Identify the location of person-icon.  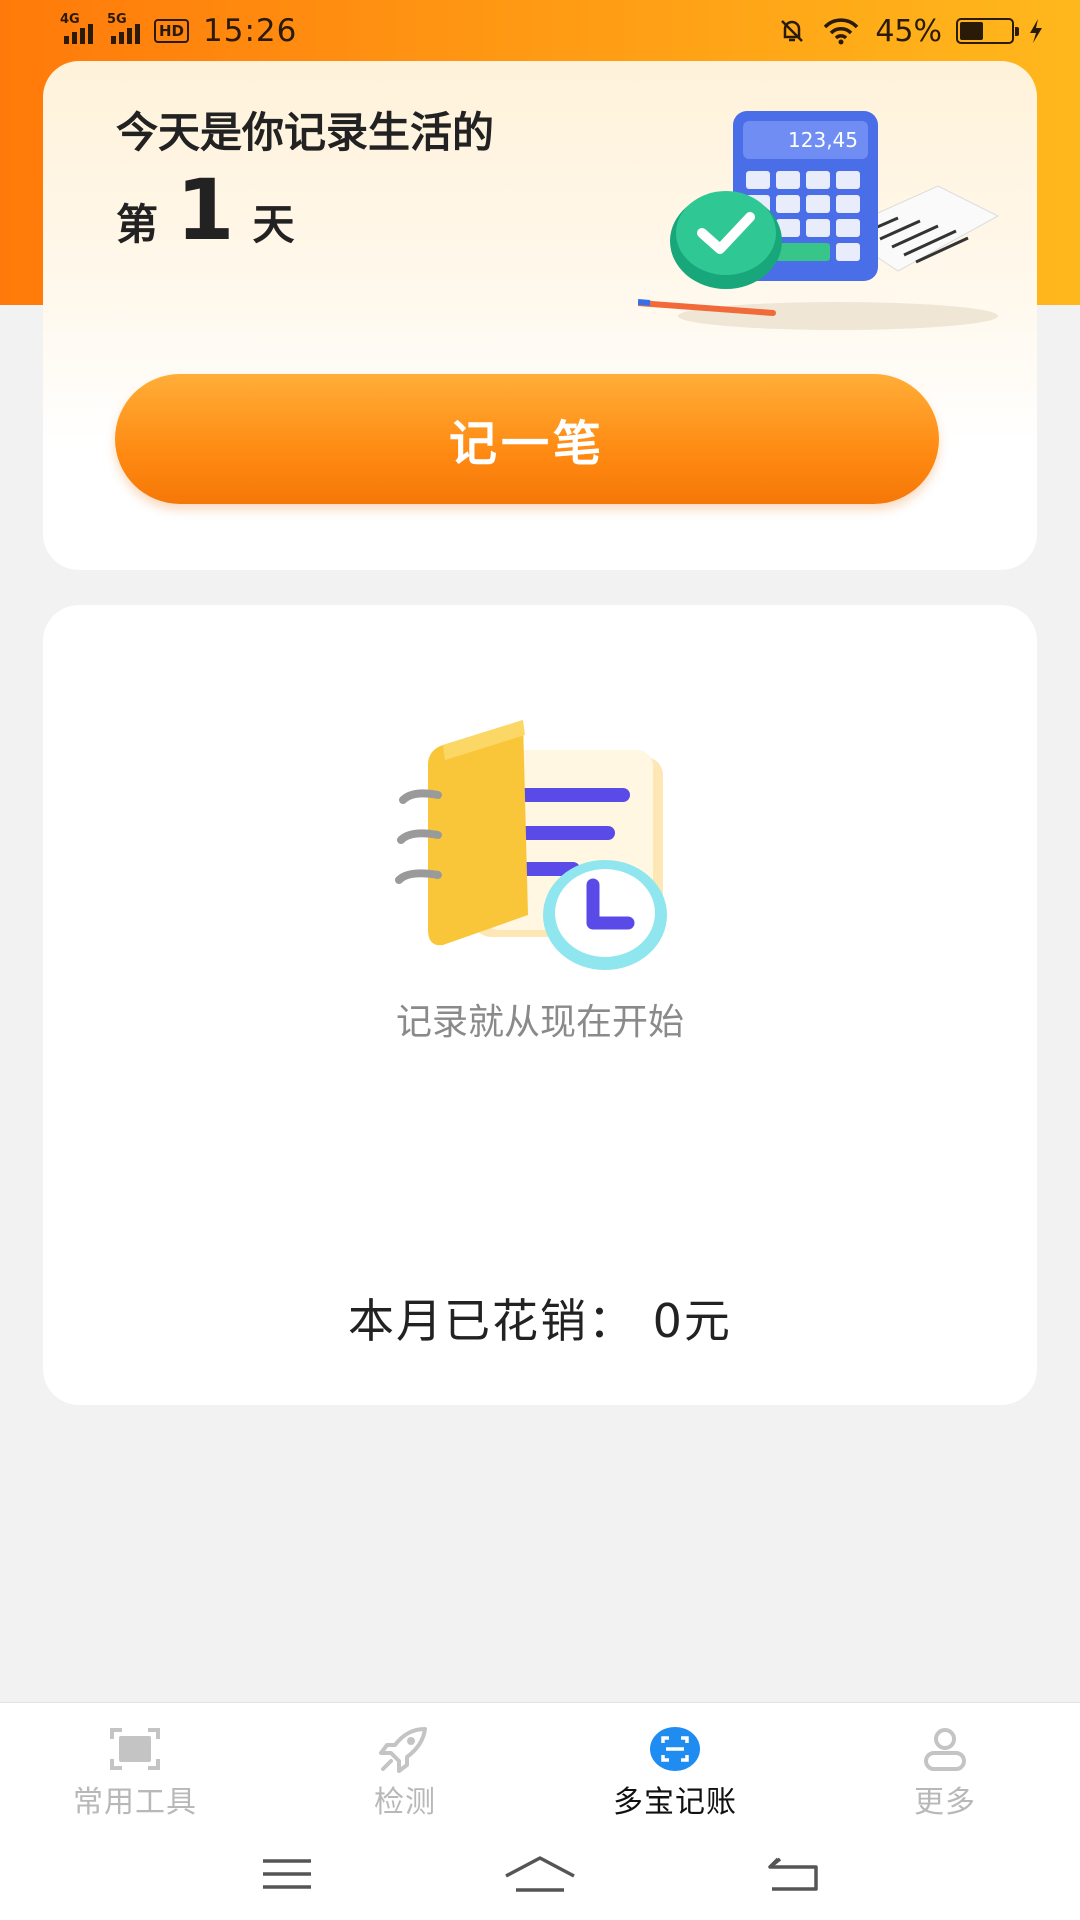
(945, 1749).